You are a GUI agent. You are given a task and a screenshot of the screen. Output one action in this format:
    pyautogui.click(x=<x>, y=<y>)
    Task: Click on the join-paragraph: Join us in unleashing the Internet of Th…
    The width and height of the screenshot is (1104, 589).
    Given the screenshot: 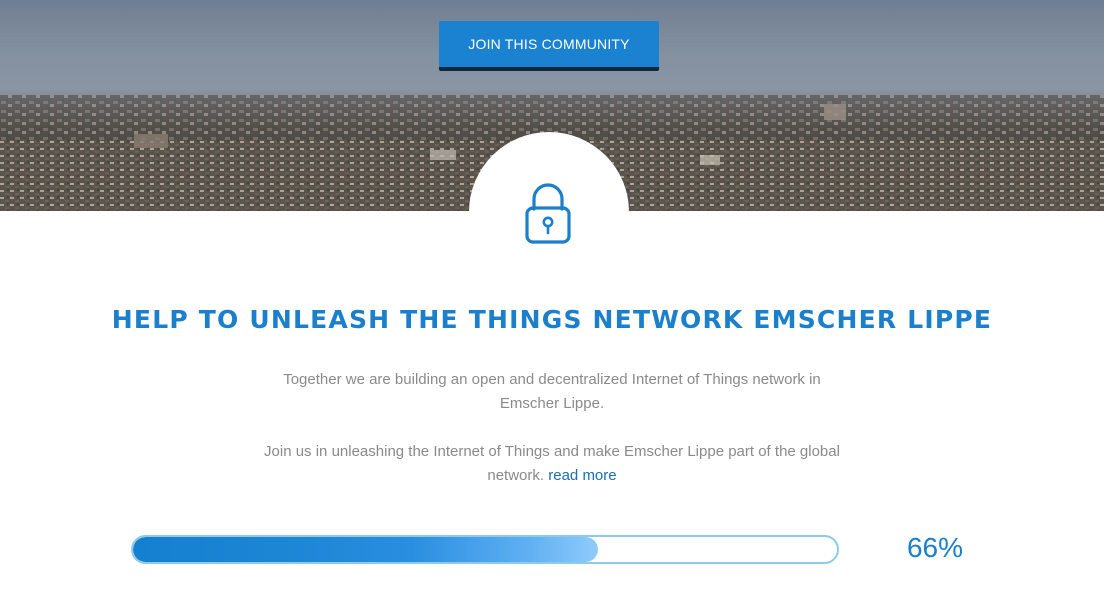 What is the action you would take?
    pyautogui.click(x=552, y=464)
    